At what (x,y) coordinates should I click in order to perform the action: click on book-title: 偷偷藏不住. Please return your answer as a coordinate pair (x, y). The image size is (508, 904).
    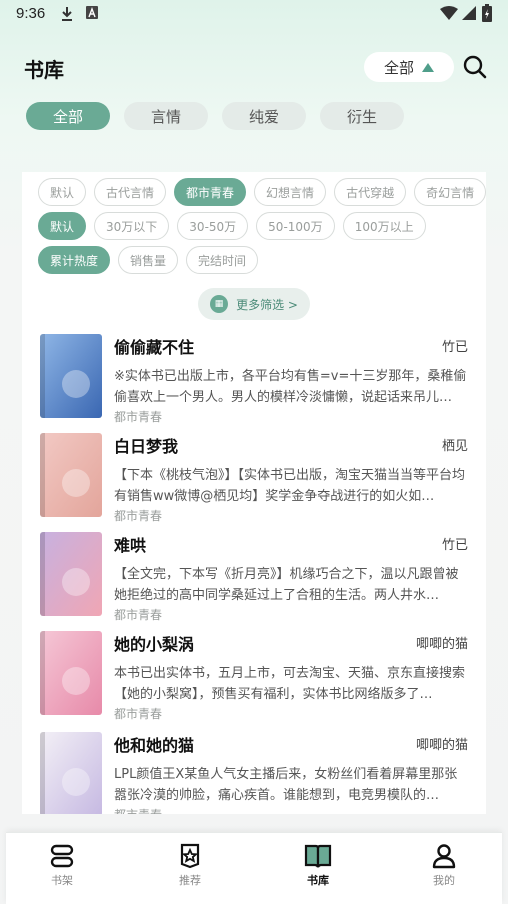
    Looking at the image, I should click on (154, 346).